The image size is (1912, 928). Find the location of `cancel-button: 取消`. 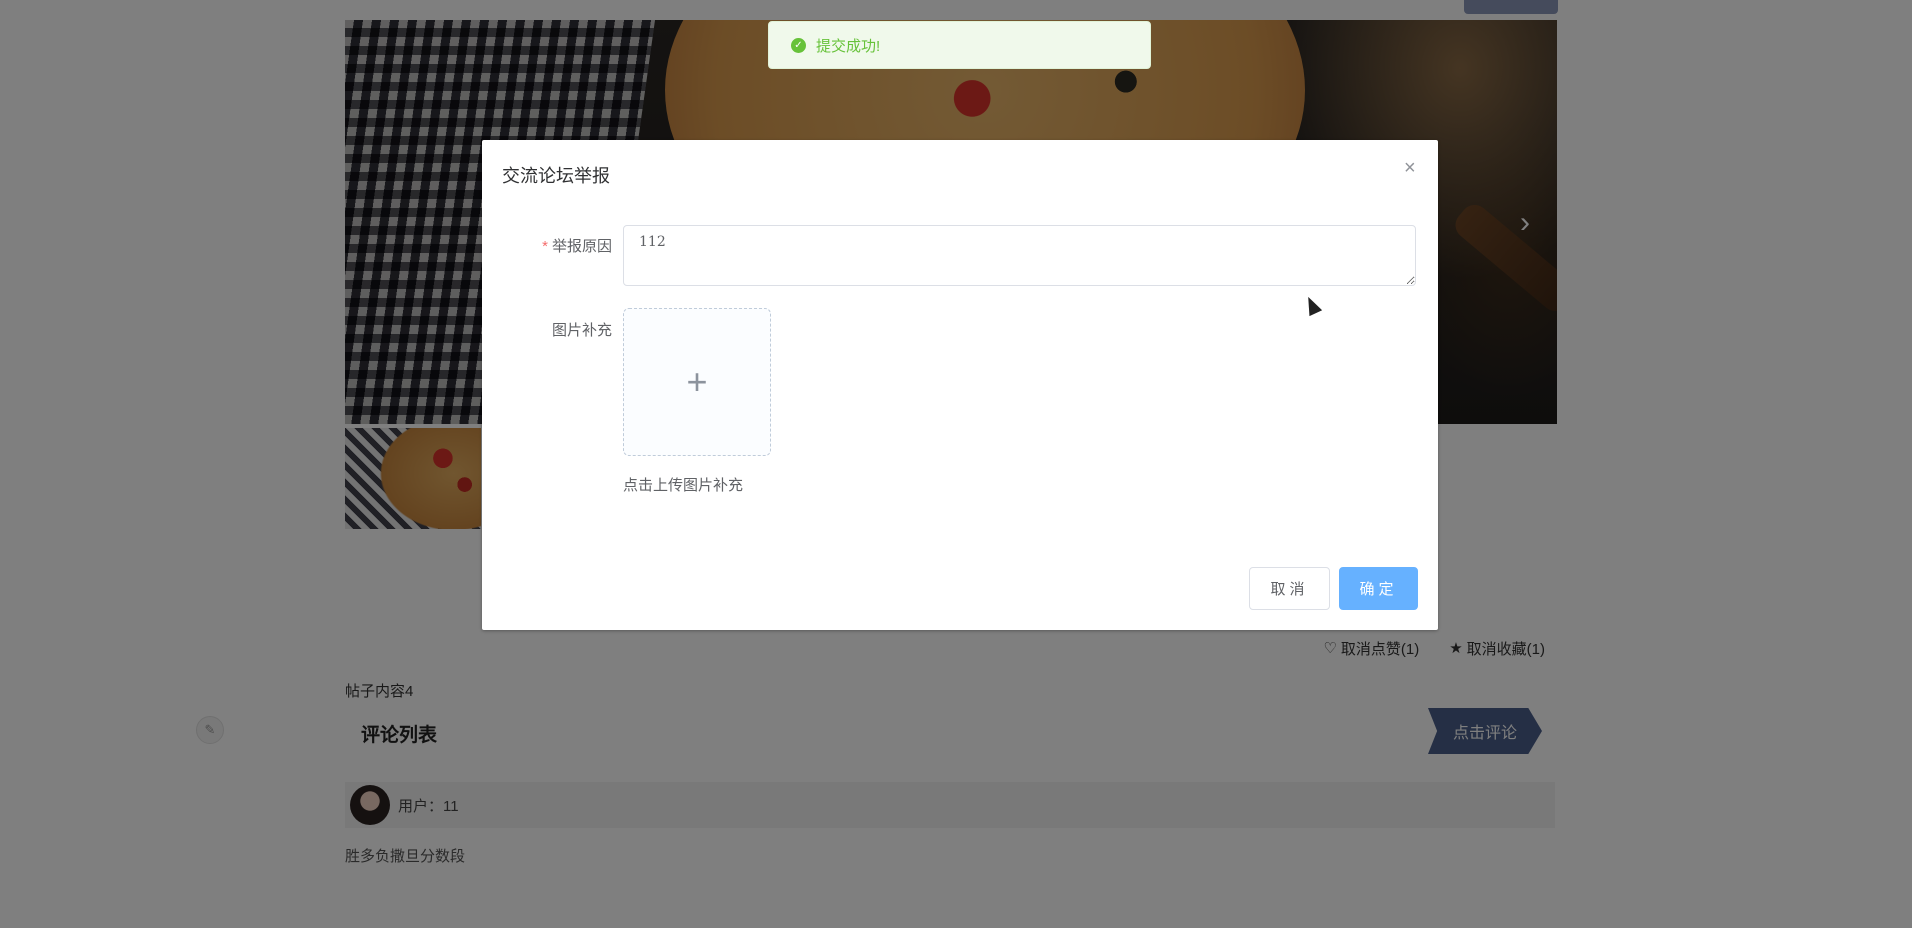

cancel-button: 取消 is located at coordinates (1289, 588).